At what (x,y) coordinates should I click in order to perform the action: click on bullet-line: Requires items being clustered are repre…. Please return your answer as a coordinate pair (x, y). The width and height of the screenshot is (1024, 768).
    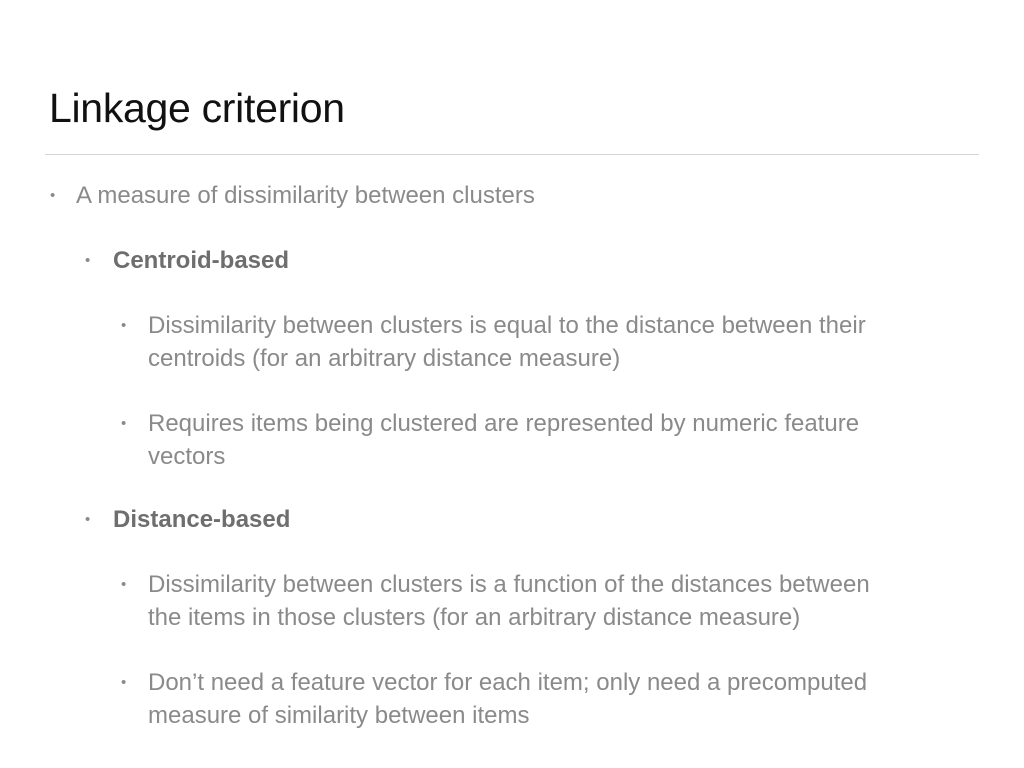
    Looking at the image, I should click on (504, 423).